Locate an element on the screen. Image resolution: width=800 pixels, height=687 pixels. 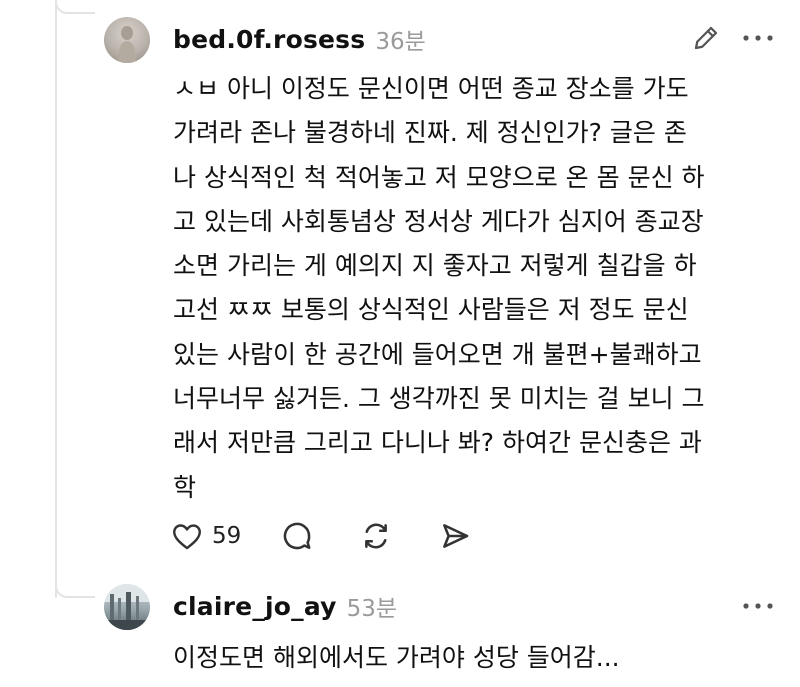
thread-connector-top is located at coordinates (75, 7).